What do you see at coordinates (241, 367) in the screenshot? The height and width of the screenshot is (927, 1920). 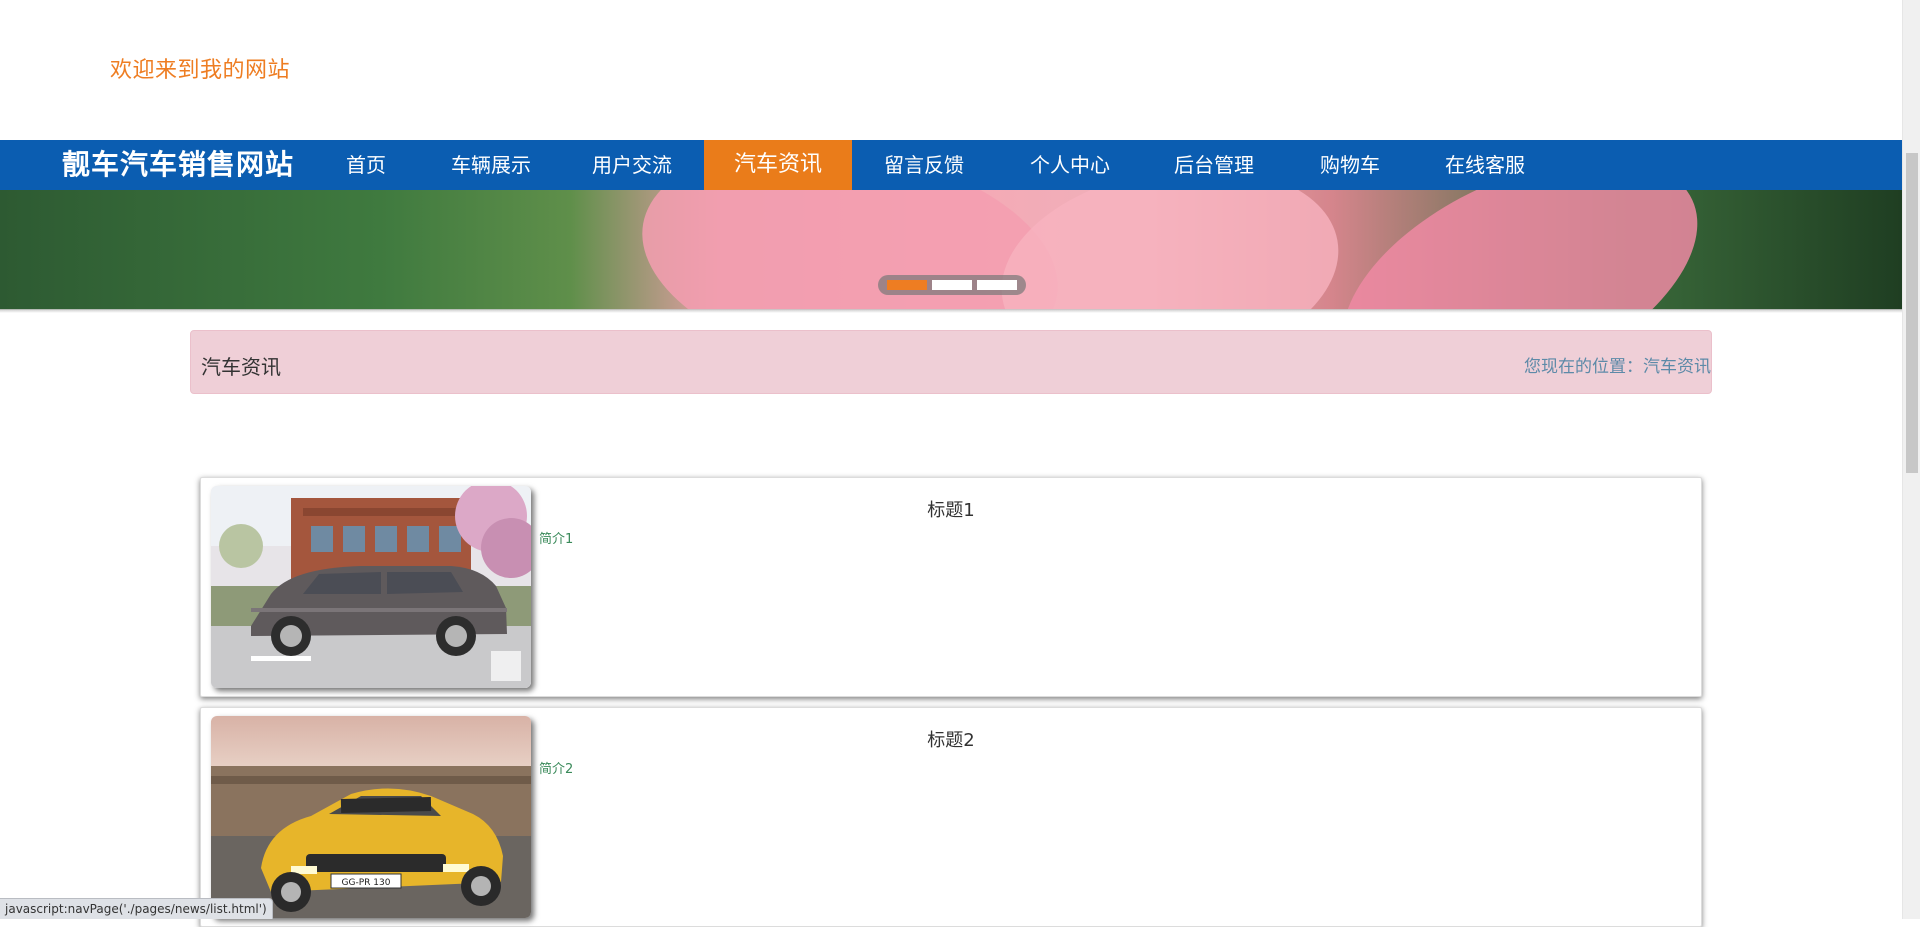 I see `page-title: 汽车资讯` at bounding box center [241, 367].